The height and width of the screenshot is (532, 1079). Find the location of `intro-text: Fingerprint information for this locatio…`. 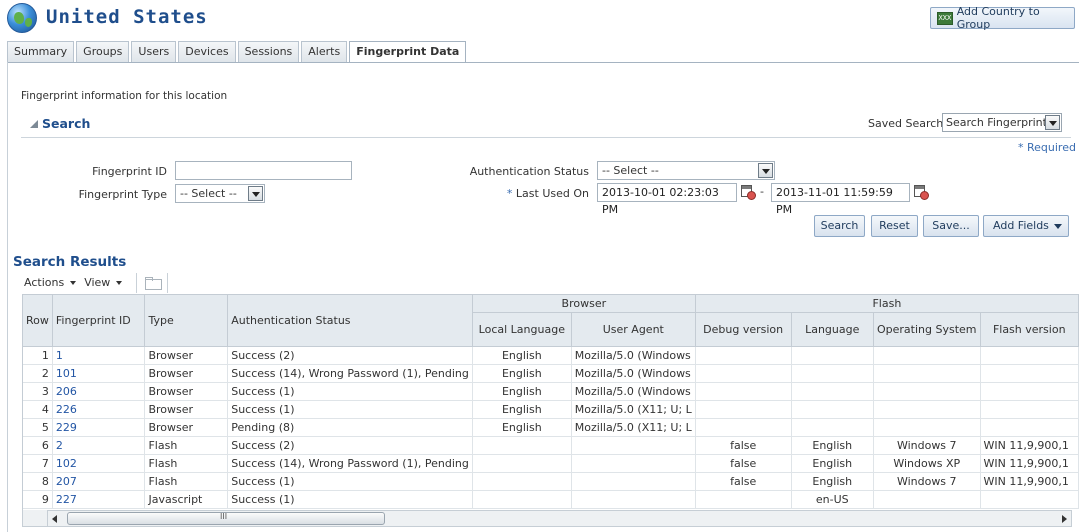

intro-text: Fingerprint information for this locatio… is located at coordinates (124, 96).